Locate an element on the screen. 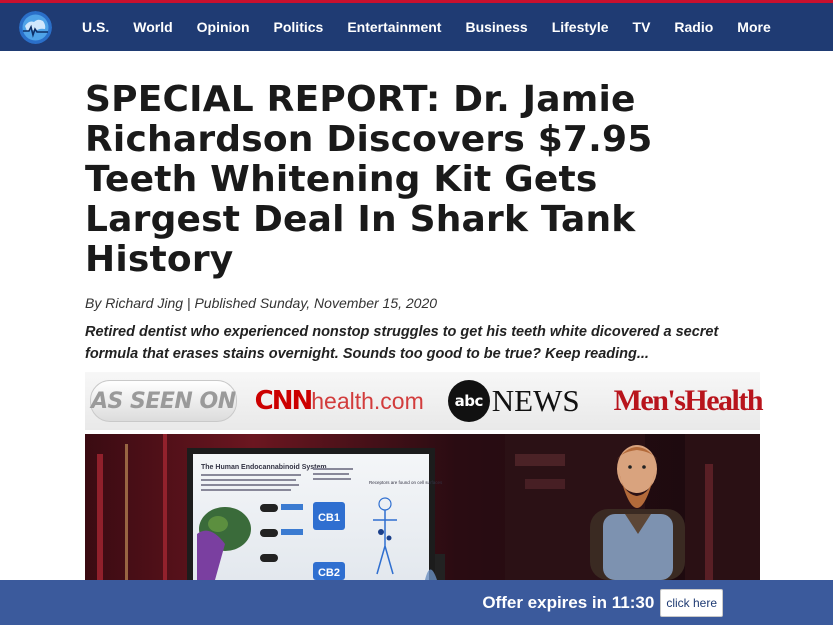 This screenshot has width=833, height=625. nav-item-more: More is located at coordinates (753, 27).